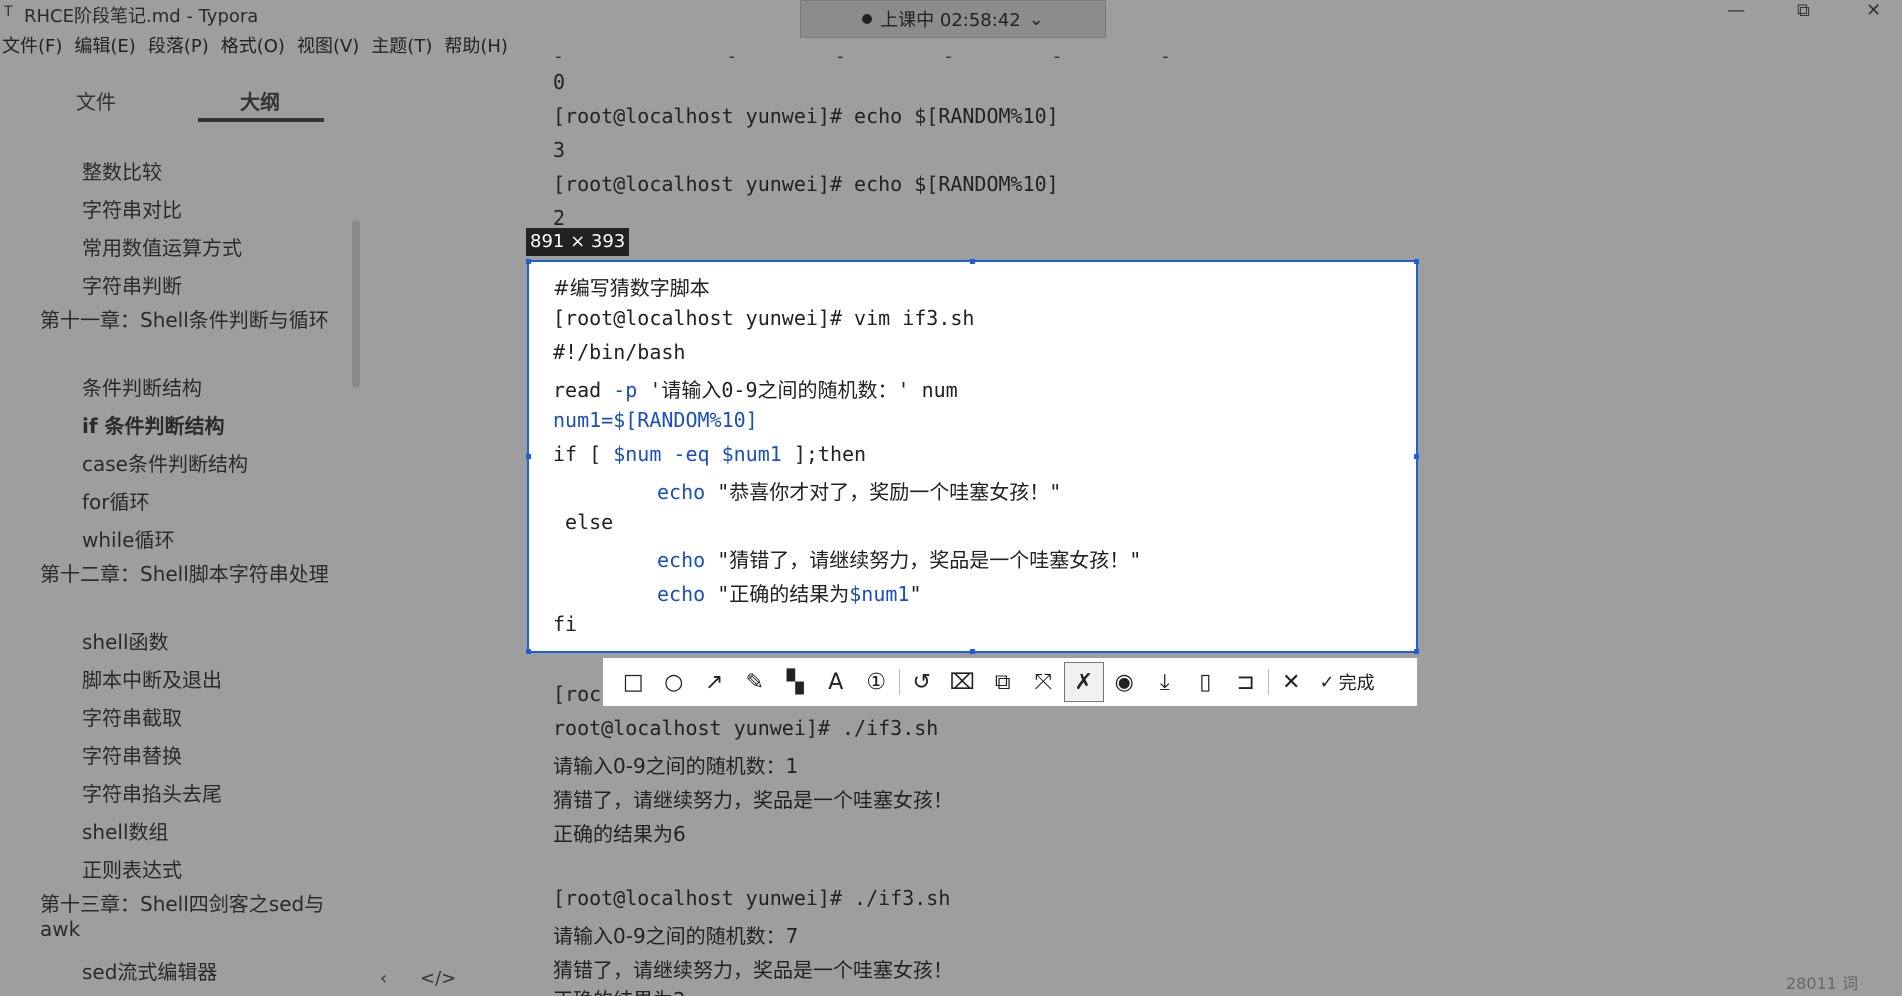  What do you see at coordinates (565, 624) in the screenshot?
I see `code-line: fi` at bounding box center [565, 624].